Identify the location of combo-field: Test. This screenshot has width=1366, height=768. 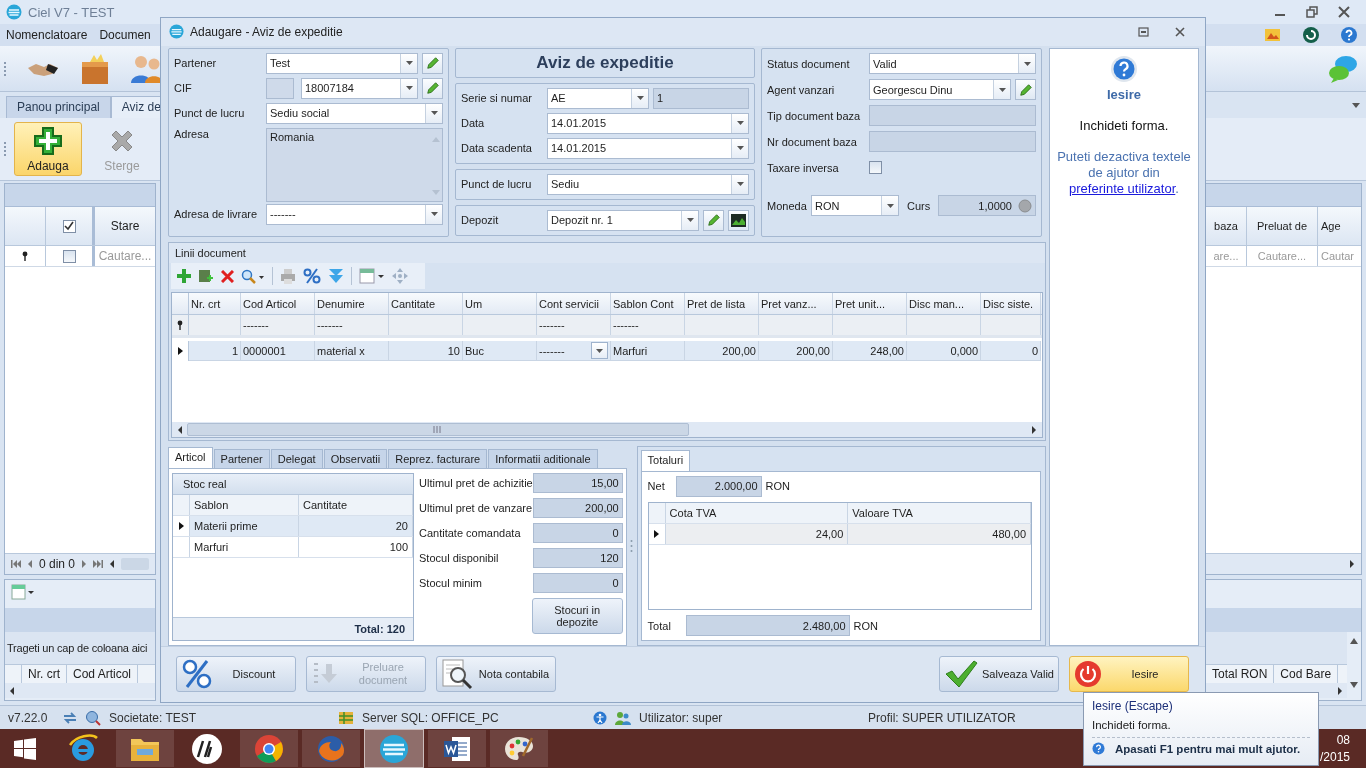
(342, 63).